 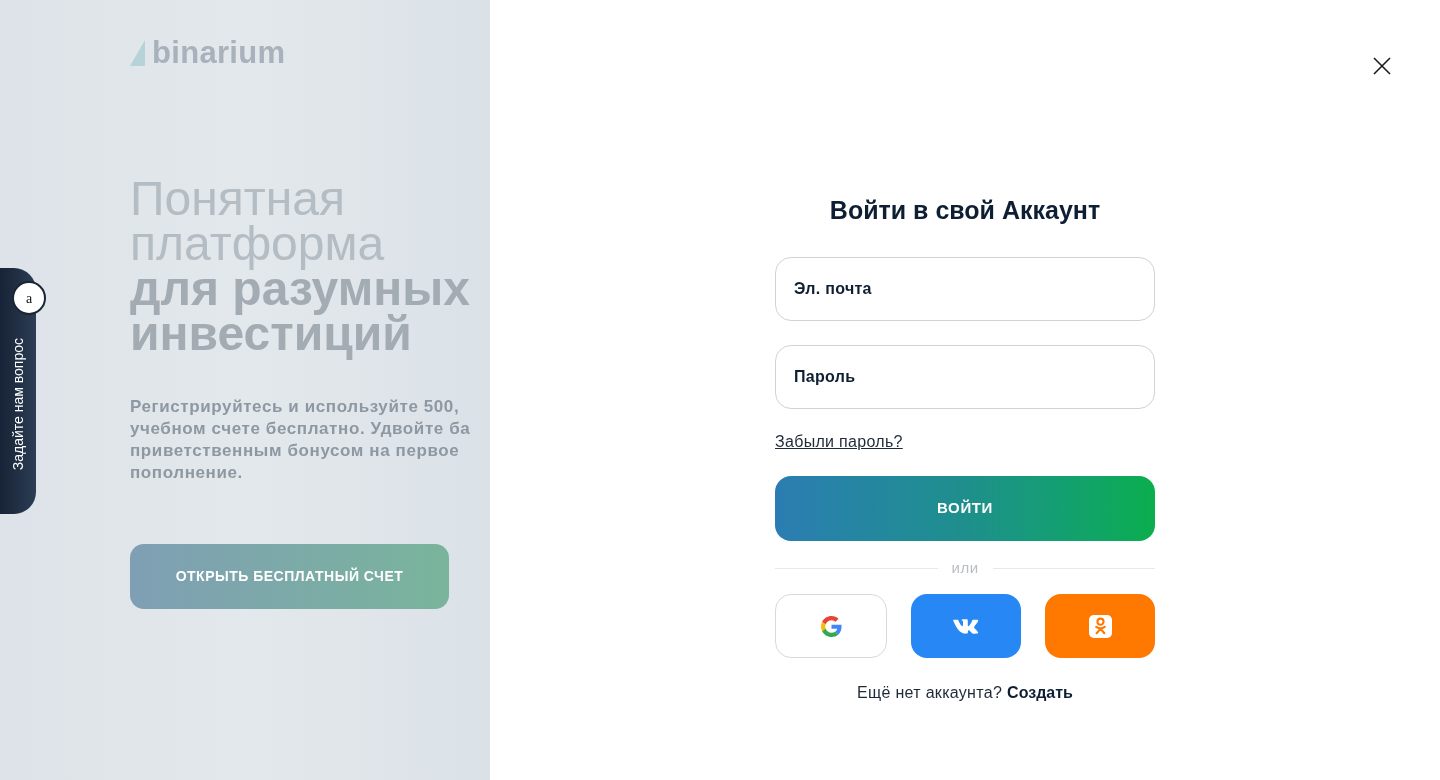 I want to click on login-title: Войти в свой Аккаунт, so click(x=965, y=210).